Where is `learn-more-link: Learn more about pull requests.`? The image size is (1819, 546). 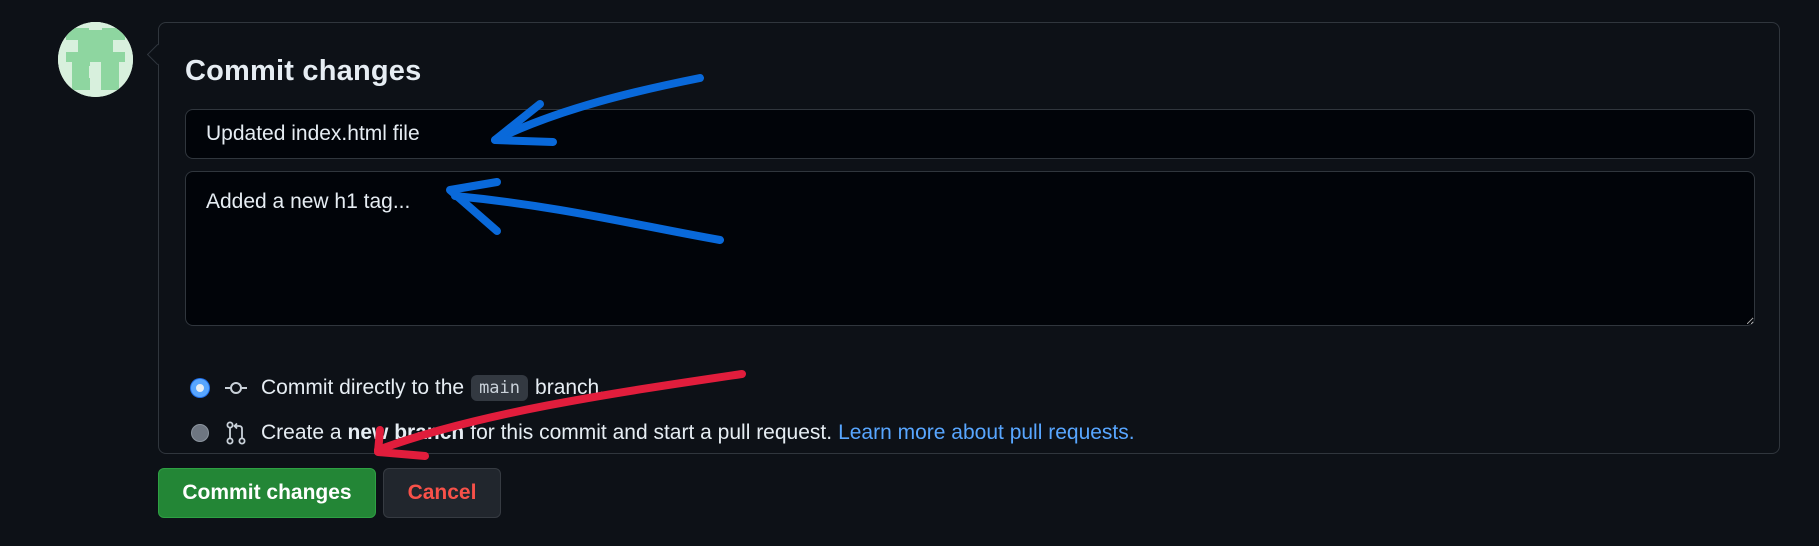 learn-more-link: Learn more about pull requests. is located at coordinates (986, 433).